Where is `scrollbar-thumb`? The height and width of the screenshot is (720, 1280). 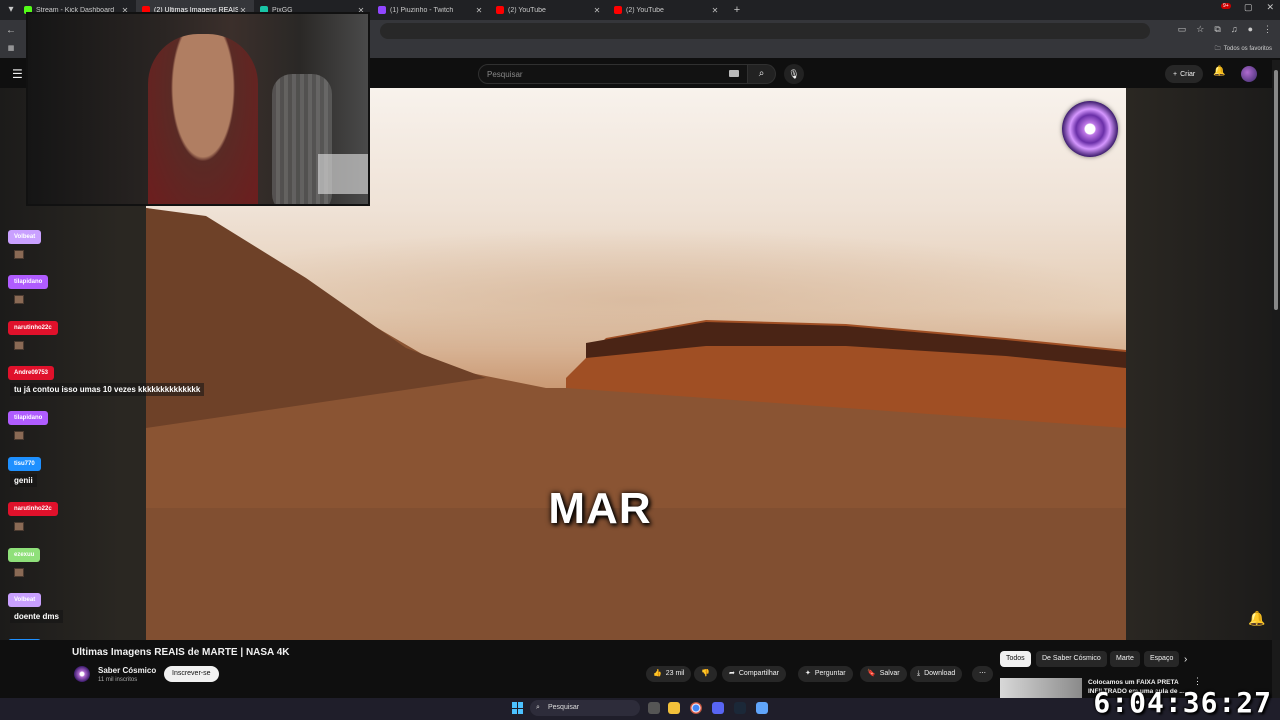
scrollbar-thumb is located at coordinates (1276, 190).